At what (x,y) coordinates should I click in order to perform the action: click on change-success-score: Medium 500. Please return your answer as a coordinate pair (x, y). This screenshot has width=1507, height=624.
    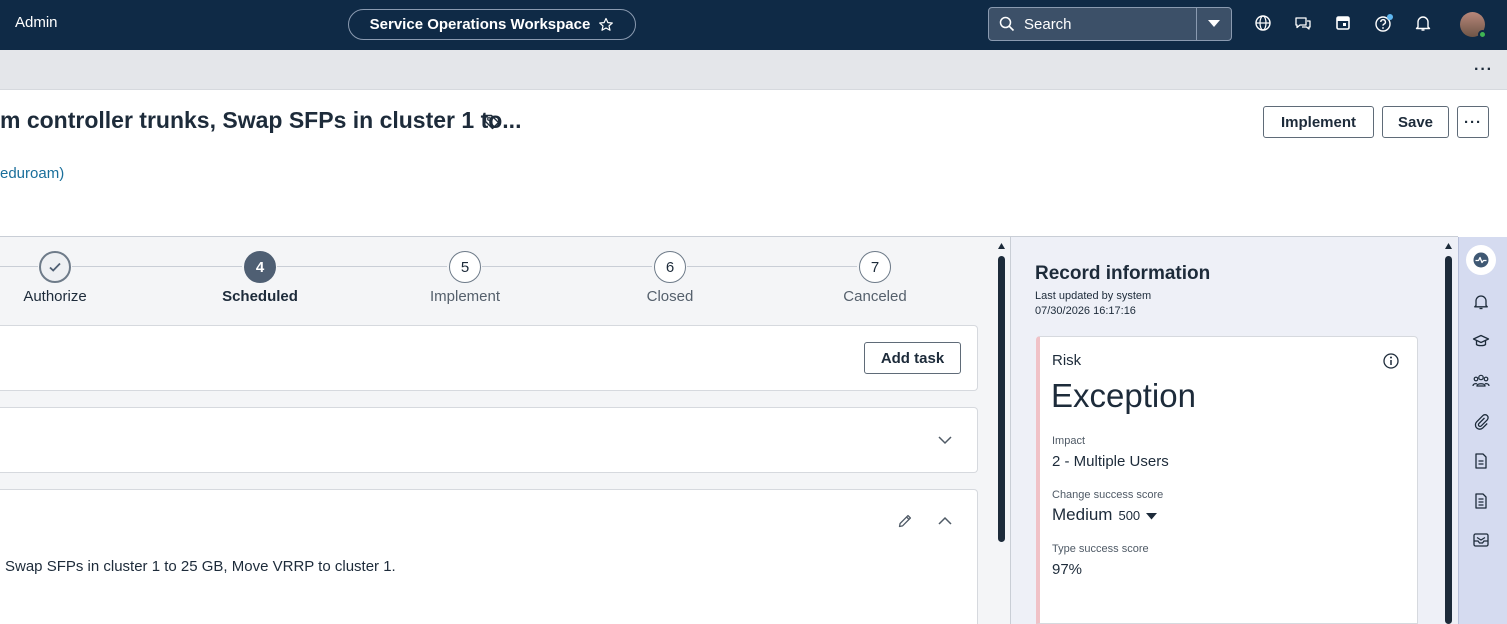
    Looking at the image, I should click on (1105, 515).